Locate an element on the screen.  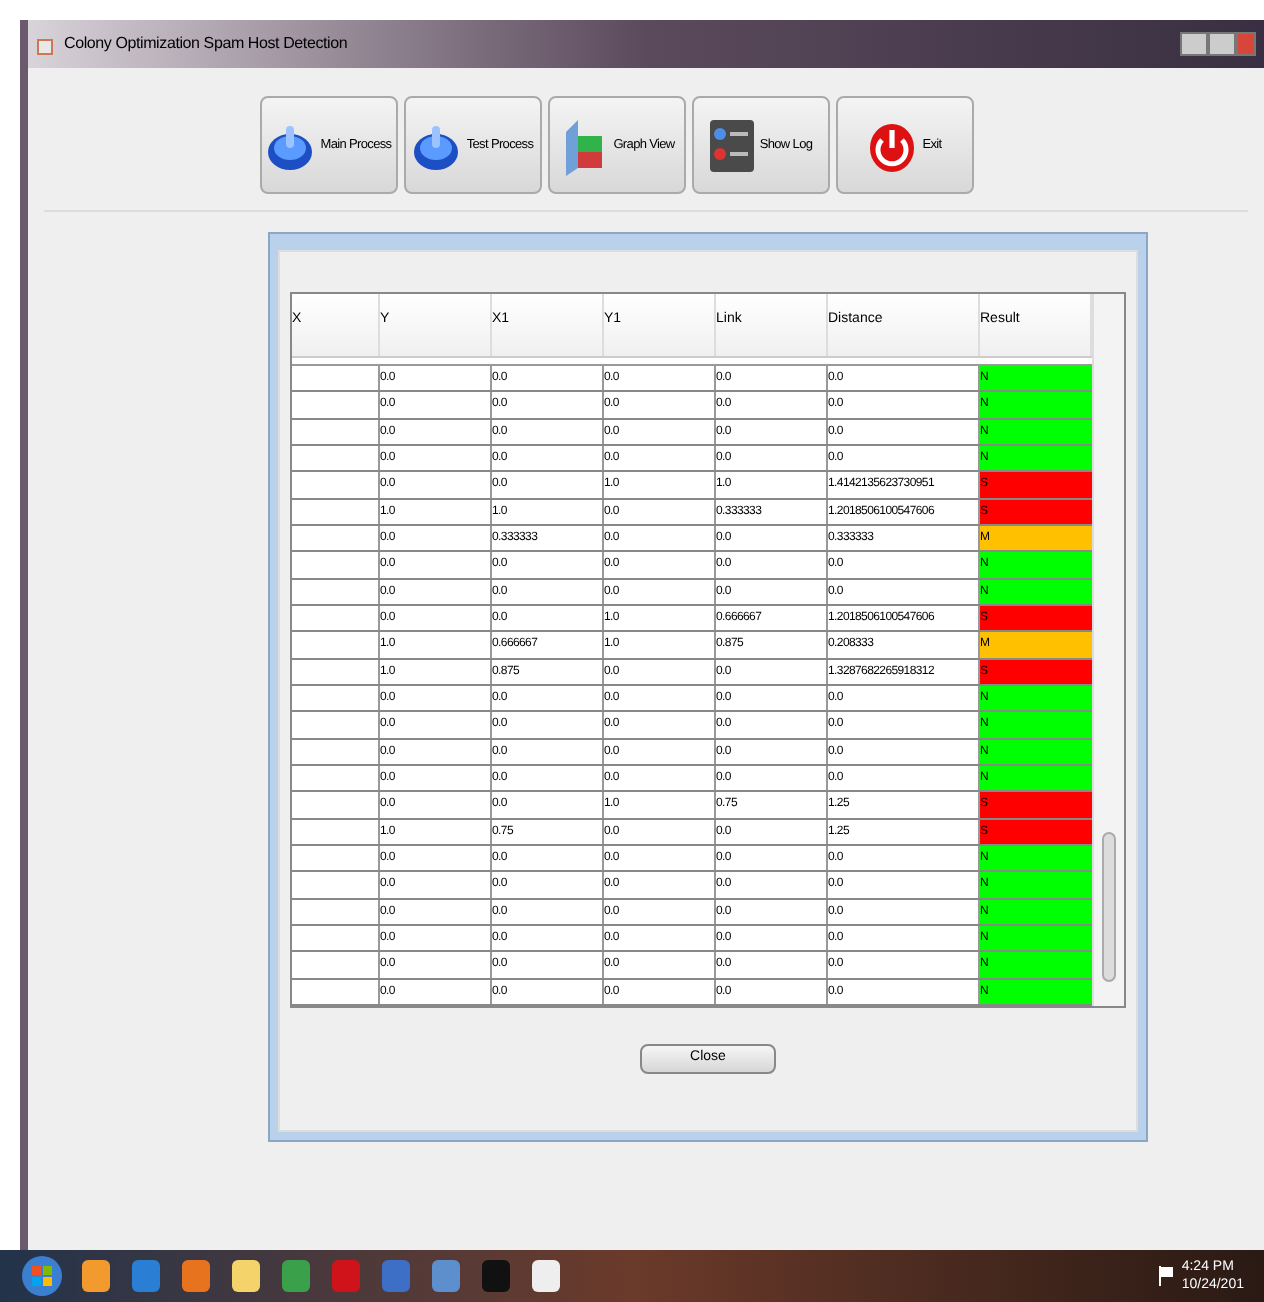
window-title: Colony Optimization Spam Host Detection is located at coordinates (206, 44).